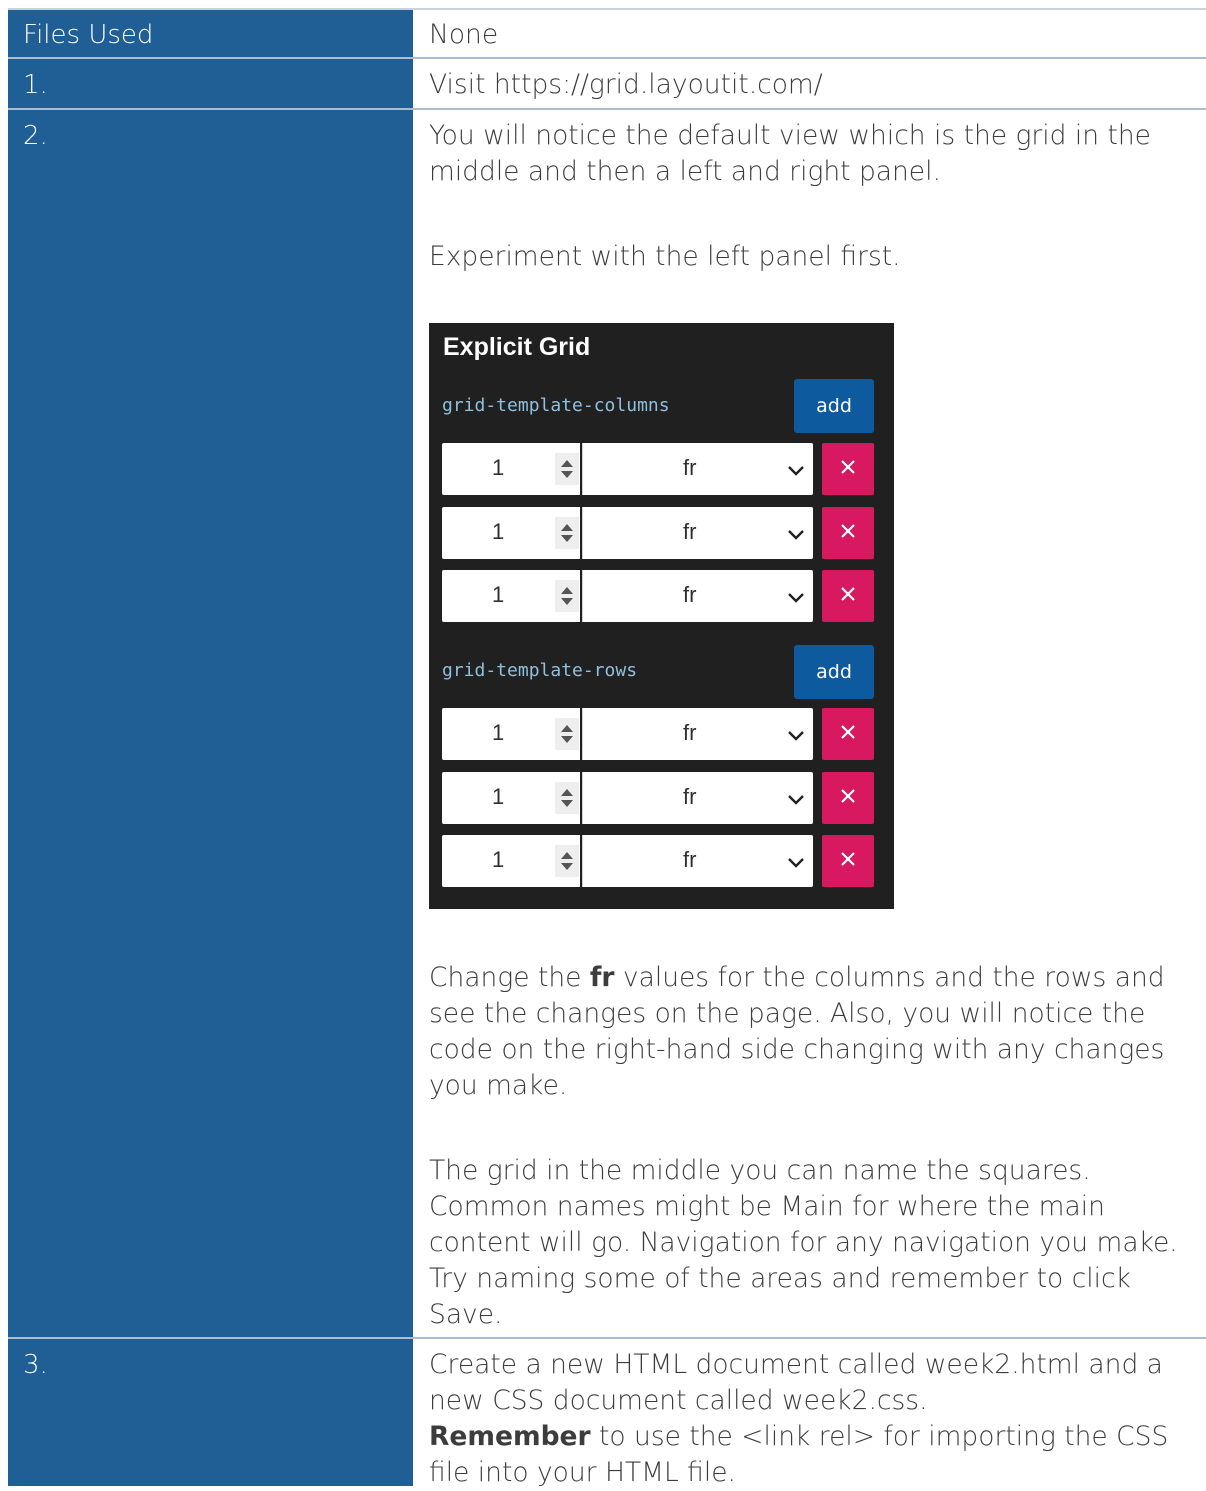  Describe the element at coordinates (510, 1436) in the screenshot. I see `bold-term: Remember` at that location.